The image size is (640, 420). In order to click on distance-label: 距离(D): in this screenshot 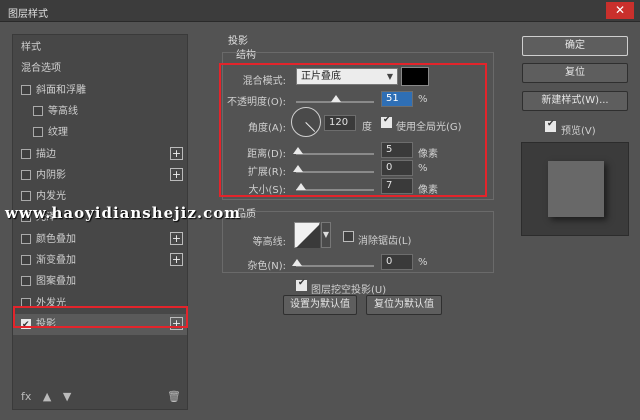, I will do `click(266, 154)`.